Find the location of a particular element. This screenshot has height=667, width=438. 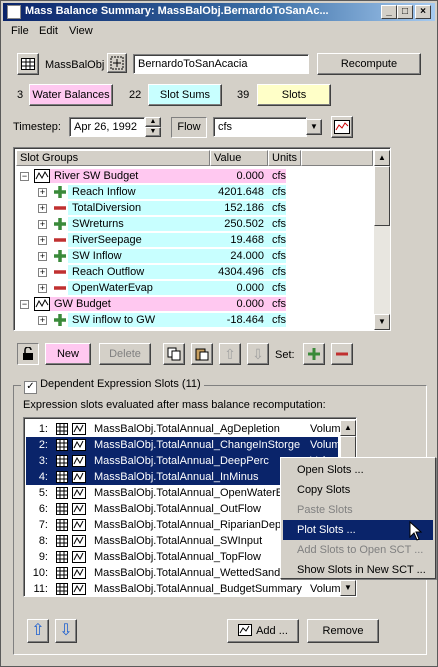

dependent-slots-checkbox-row: ✓ Dependent Expression Slots (11) is located at coordinates (112, 386).